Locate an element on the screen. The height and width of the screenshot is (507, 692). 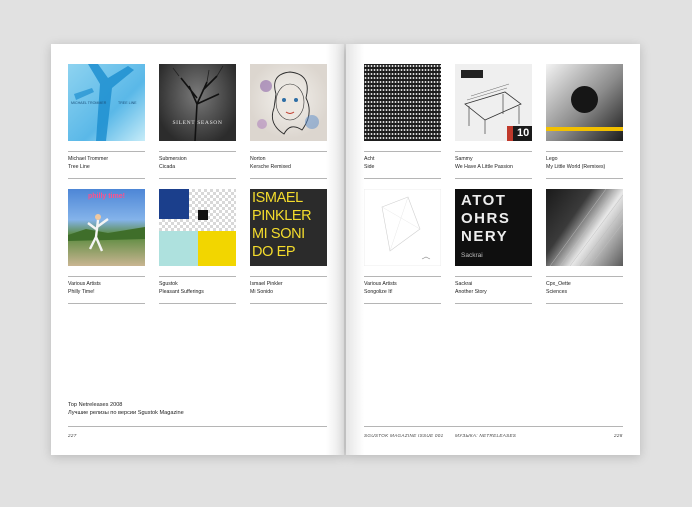
cover-text: Sackrai is located at coordinates (472, 255).